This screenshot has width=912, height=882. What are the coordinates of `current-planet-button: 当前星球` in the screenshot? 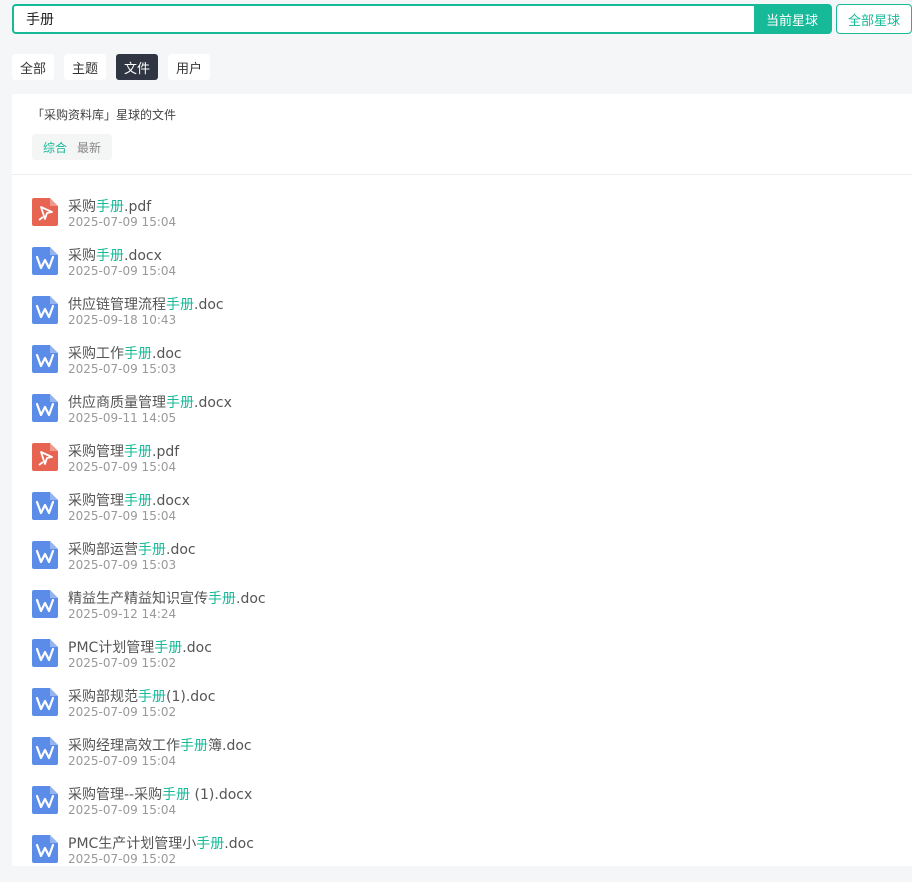 It's located at (792, 19).